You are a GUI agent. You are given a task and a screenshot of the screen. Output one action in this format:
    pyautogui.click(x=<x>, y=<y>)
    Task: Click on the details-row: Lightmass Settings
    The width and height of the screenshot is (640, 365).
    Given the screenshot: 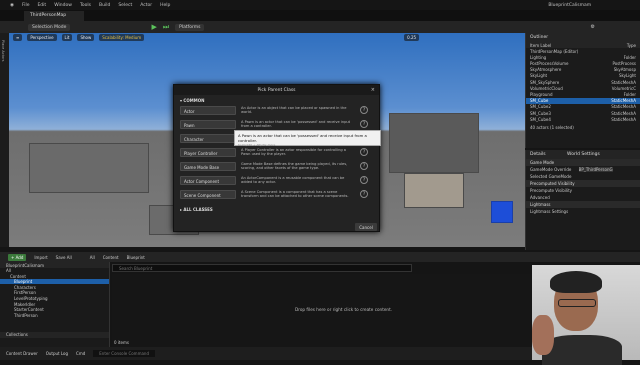 What is the action you would take?
    pyautogui.click(x=583, y=211)
    